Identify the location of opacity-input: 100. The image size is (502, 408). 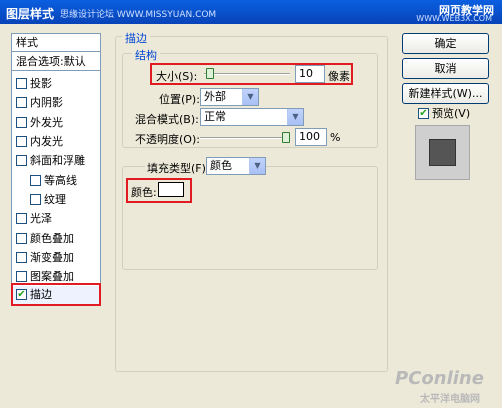
(311, 137).